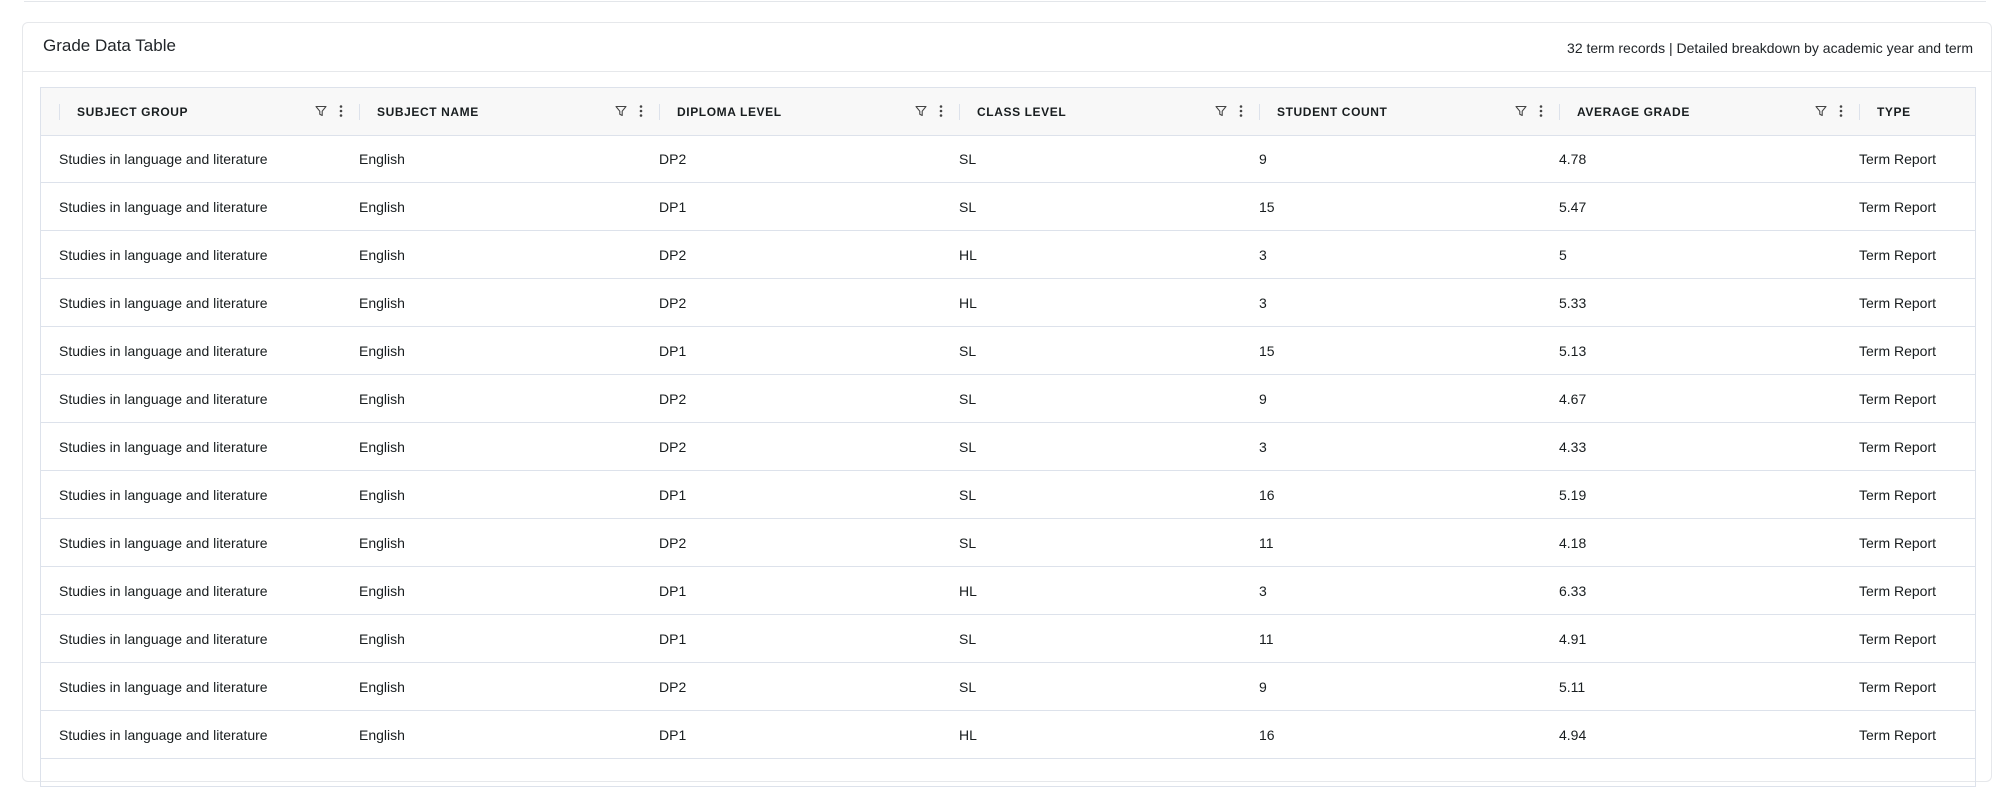 The height and width of the screenshot is (787, 2006). I want to click on cell-average-grade: 5.13, so click(1573, 351).